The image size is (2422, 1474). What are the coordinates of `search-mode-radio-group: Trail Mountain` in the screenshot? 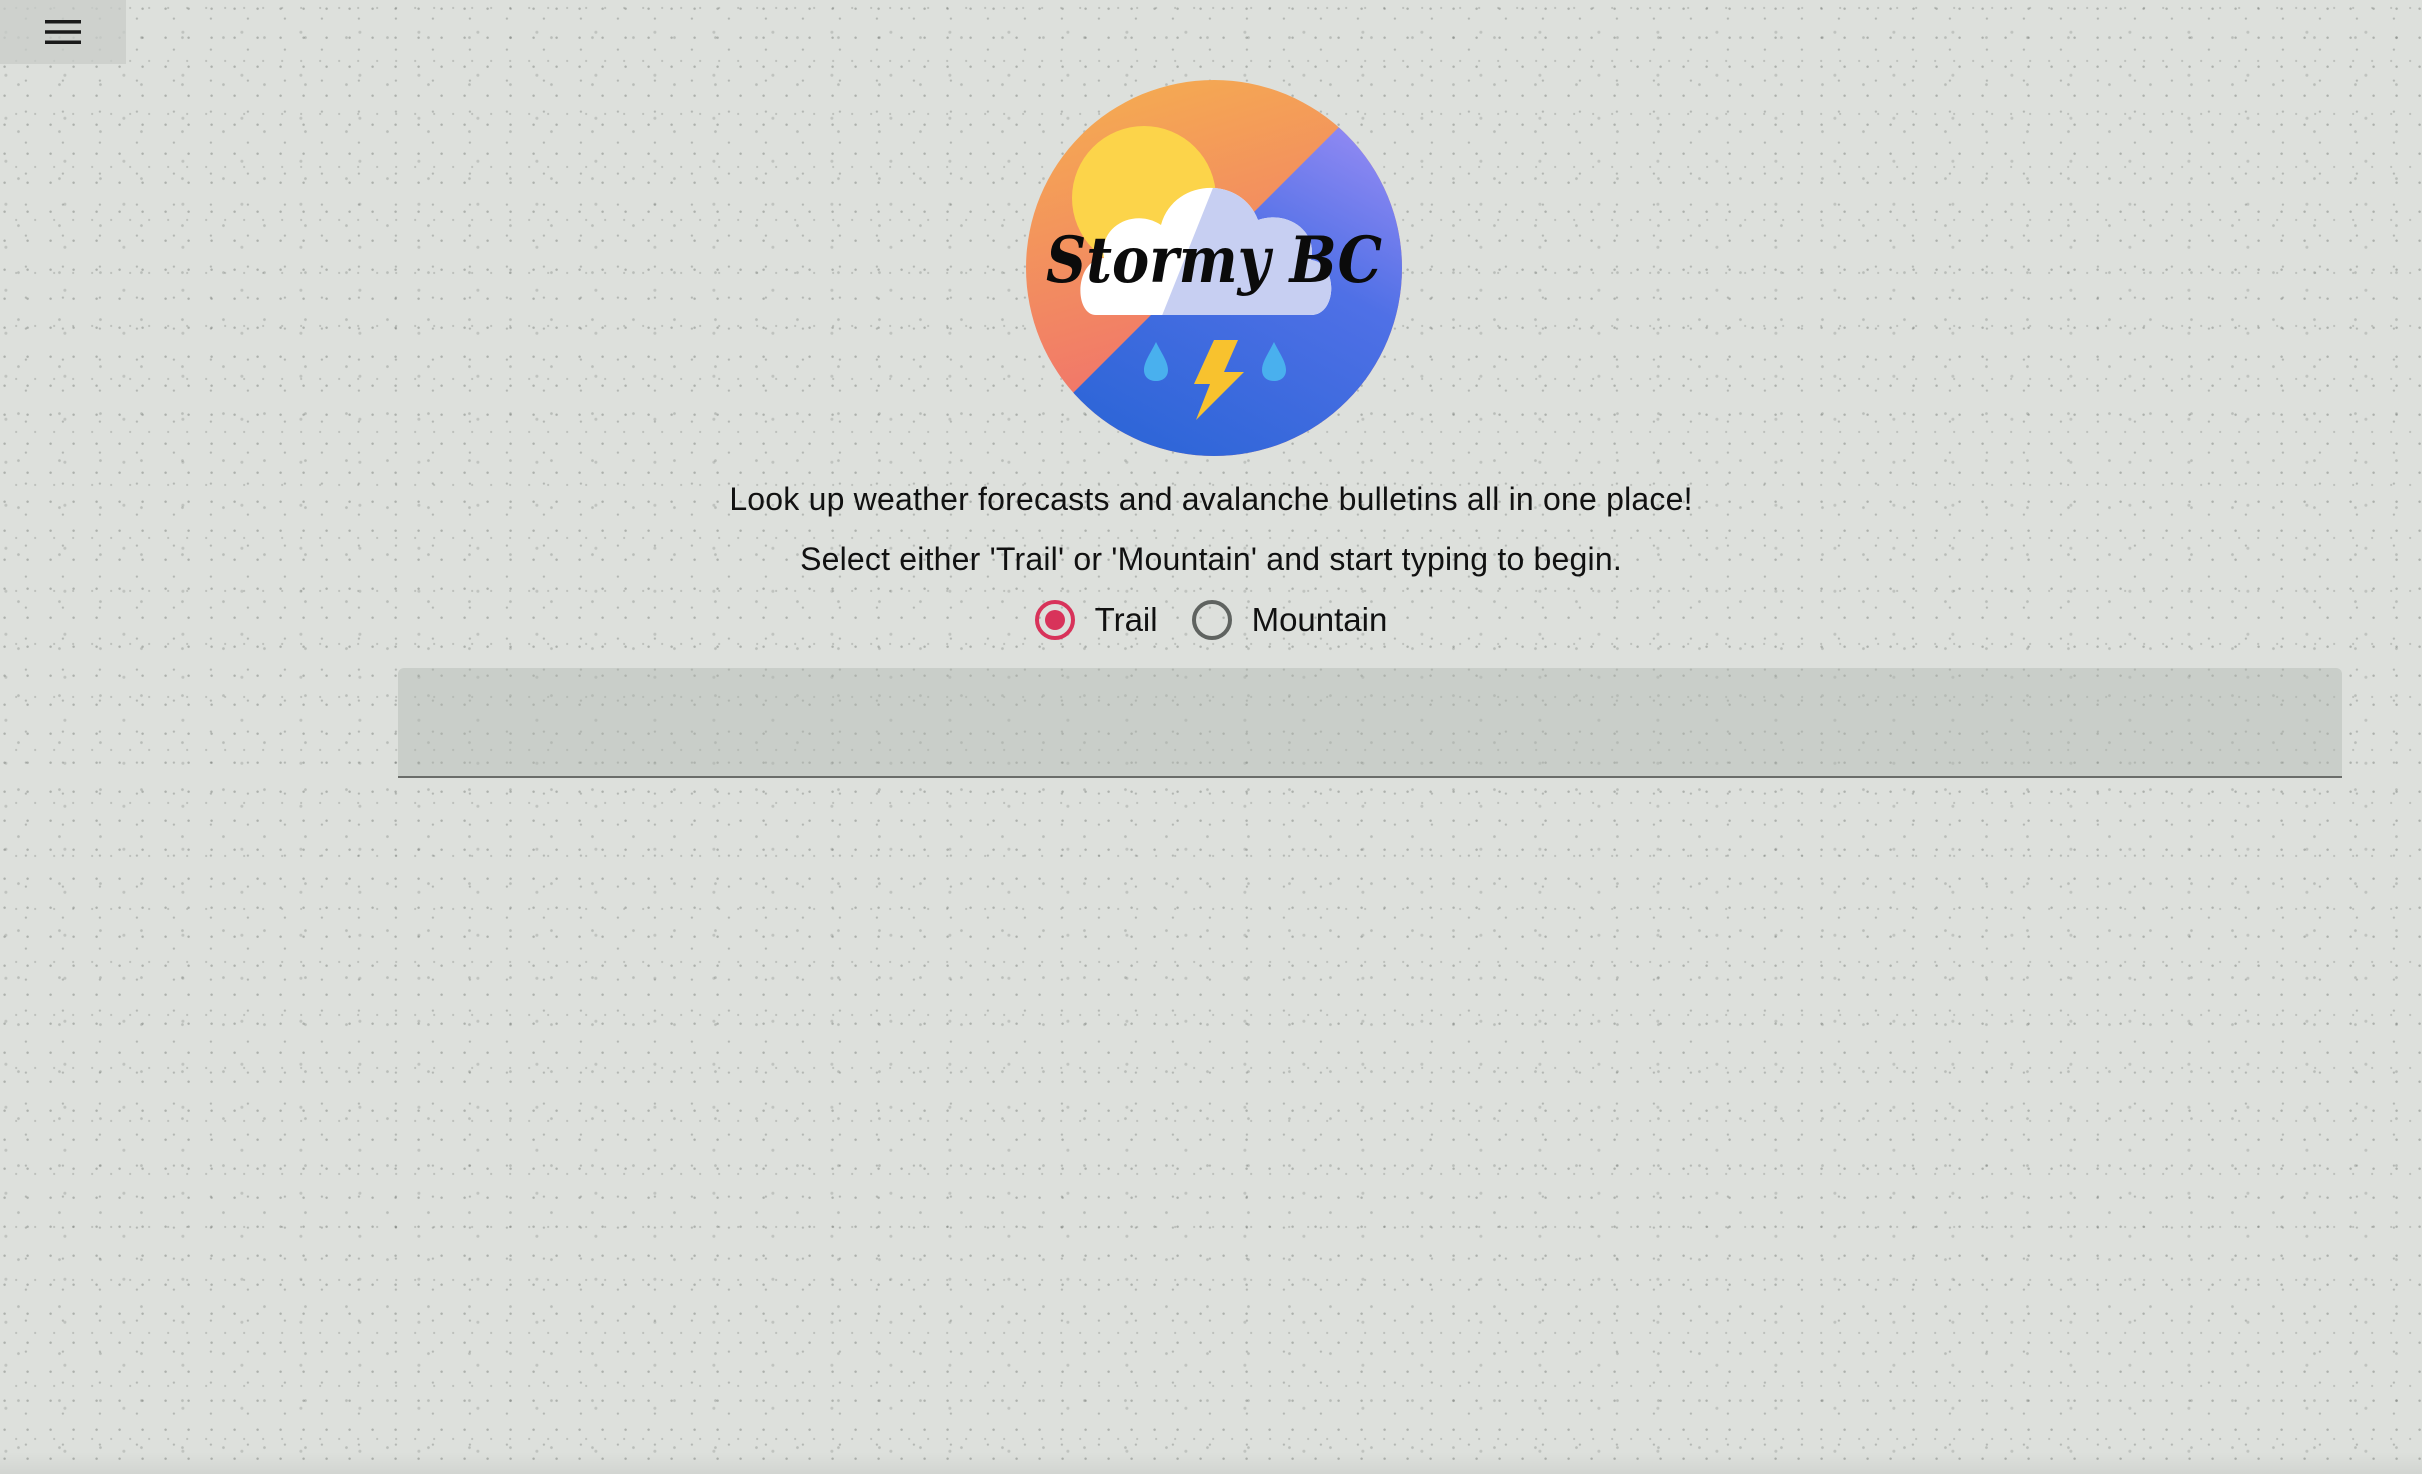 It's located at (1211, 620).